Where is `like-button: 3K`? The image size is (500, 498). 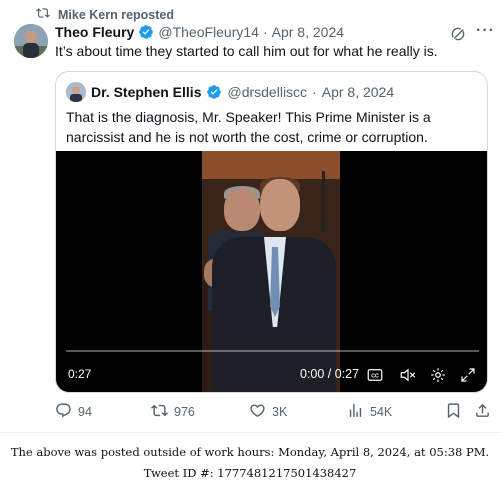
like-button: 3K is located at coordinates (268, 412).